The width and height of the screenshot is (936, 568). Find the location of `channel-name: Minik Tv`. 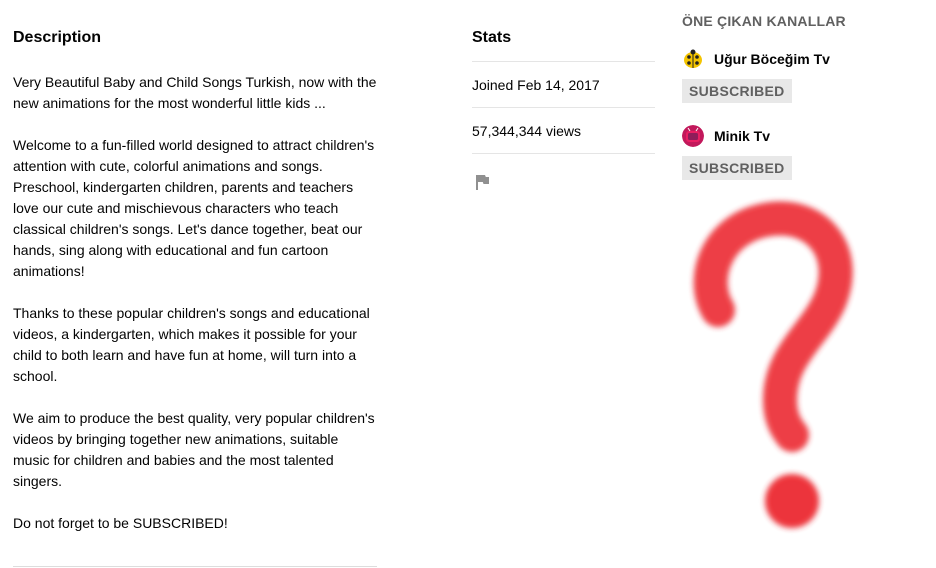

channel-name: Minik Tv is located at coordinates (742, 136).